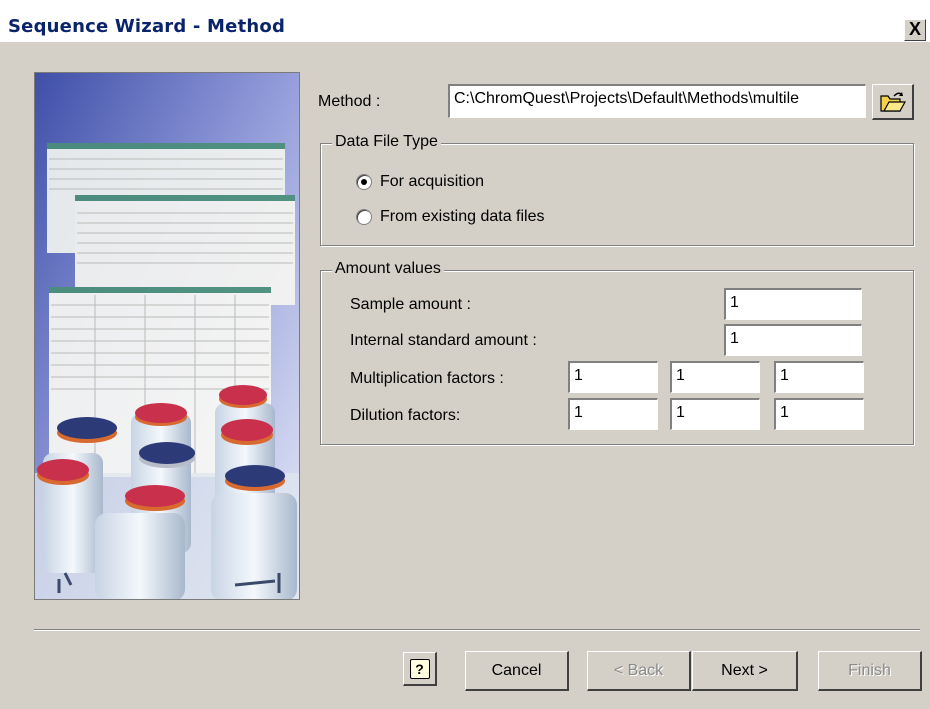  Describe the element at coordinates (613, 414) in the screenshot. I see `dilution-factor-1-field: 1` at that location.